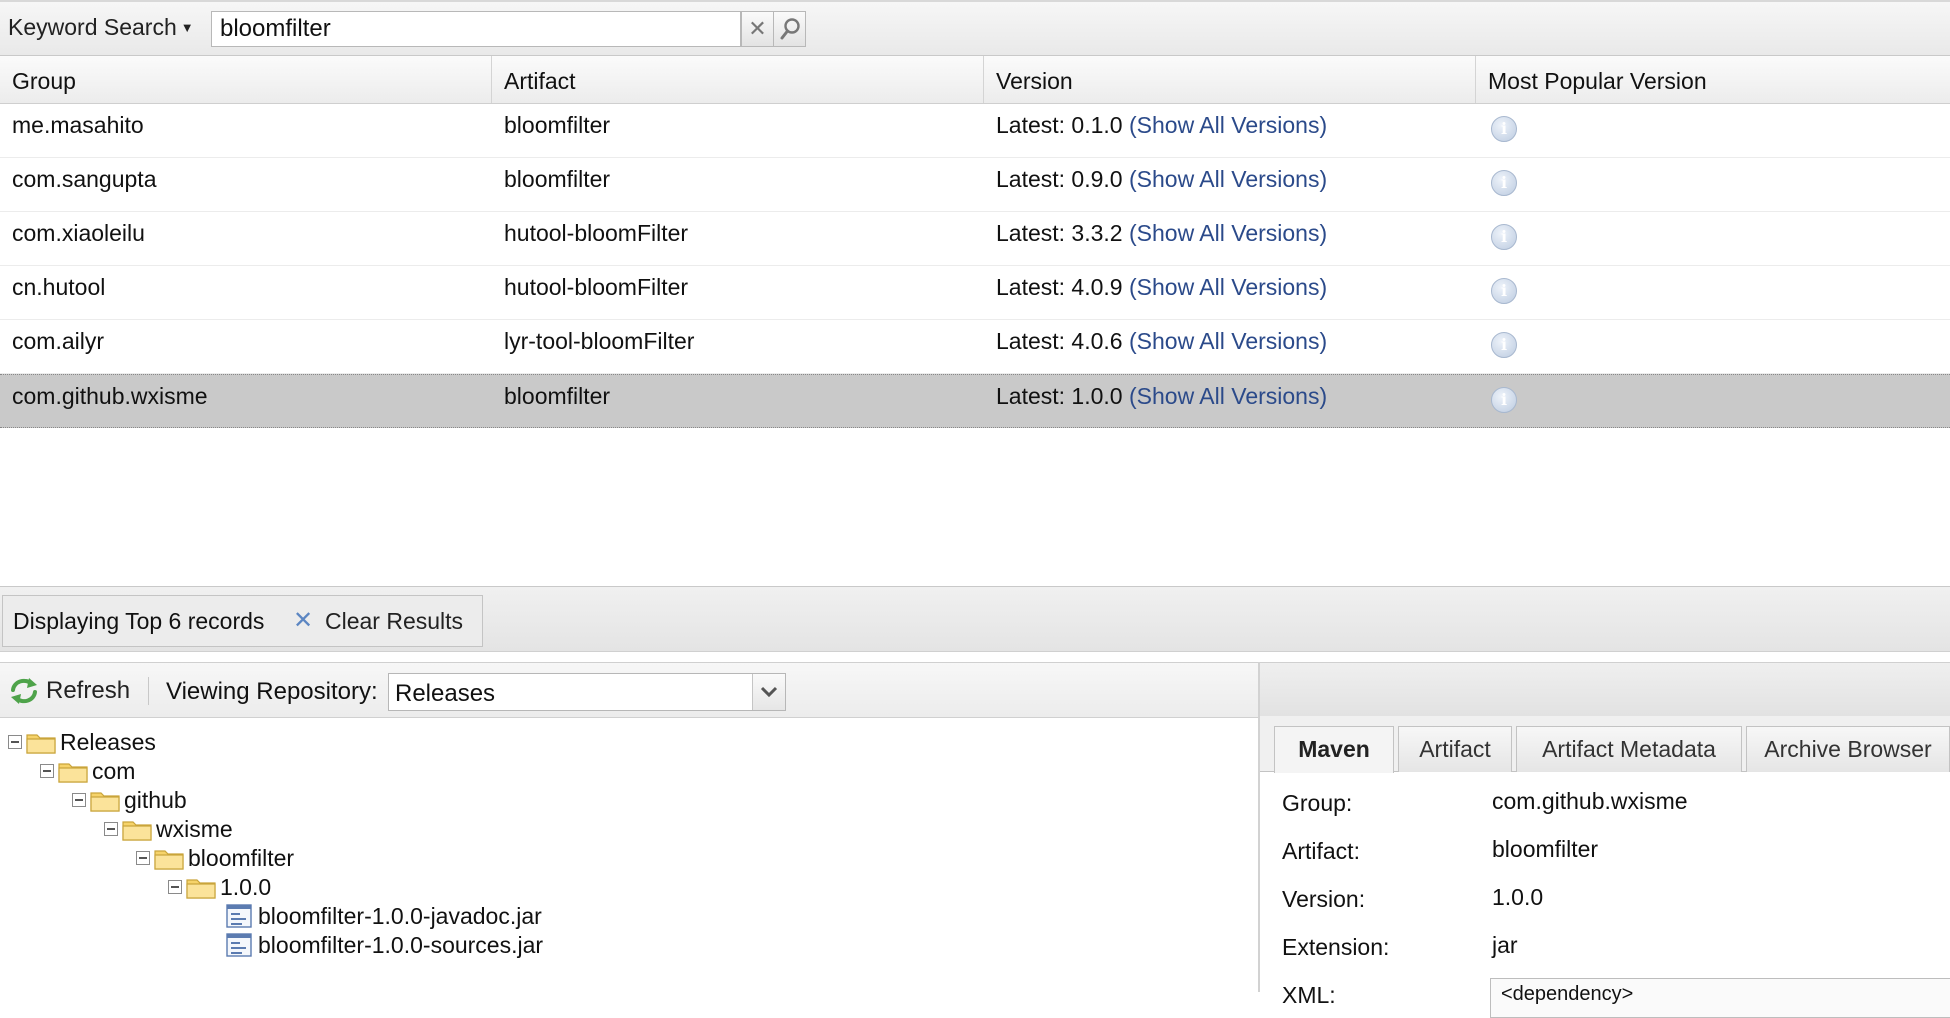 The image size is (1950, 1018). Describe the element at coordinates (239, 945) in the screenshot. I see `file-icon` at that location.